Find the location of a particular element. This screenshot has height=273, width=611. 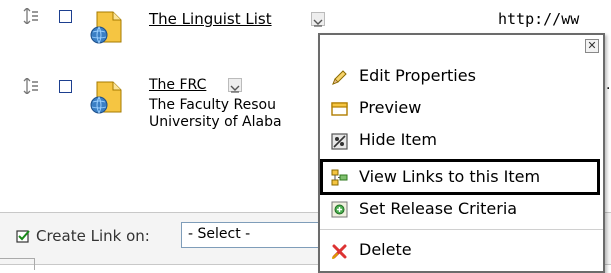

menu-item-label: Edit Properties is located at coordinates (417, 75).